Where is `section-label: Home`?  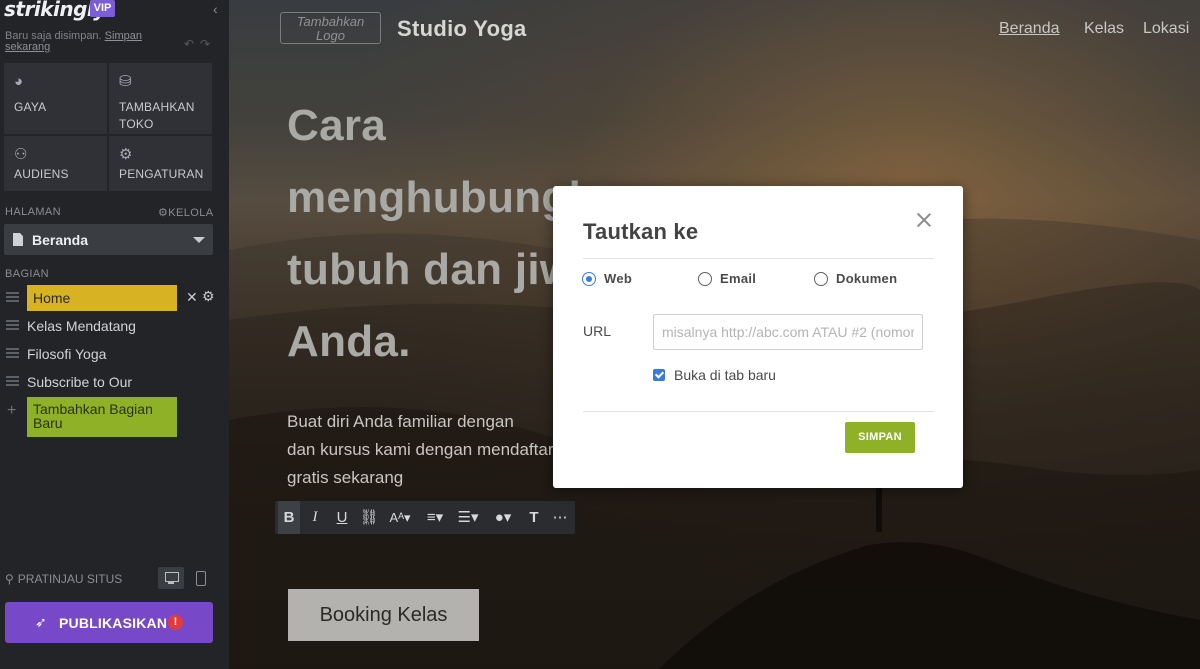
section-label: Home is located at coordinates (52, 298).